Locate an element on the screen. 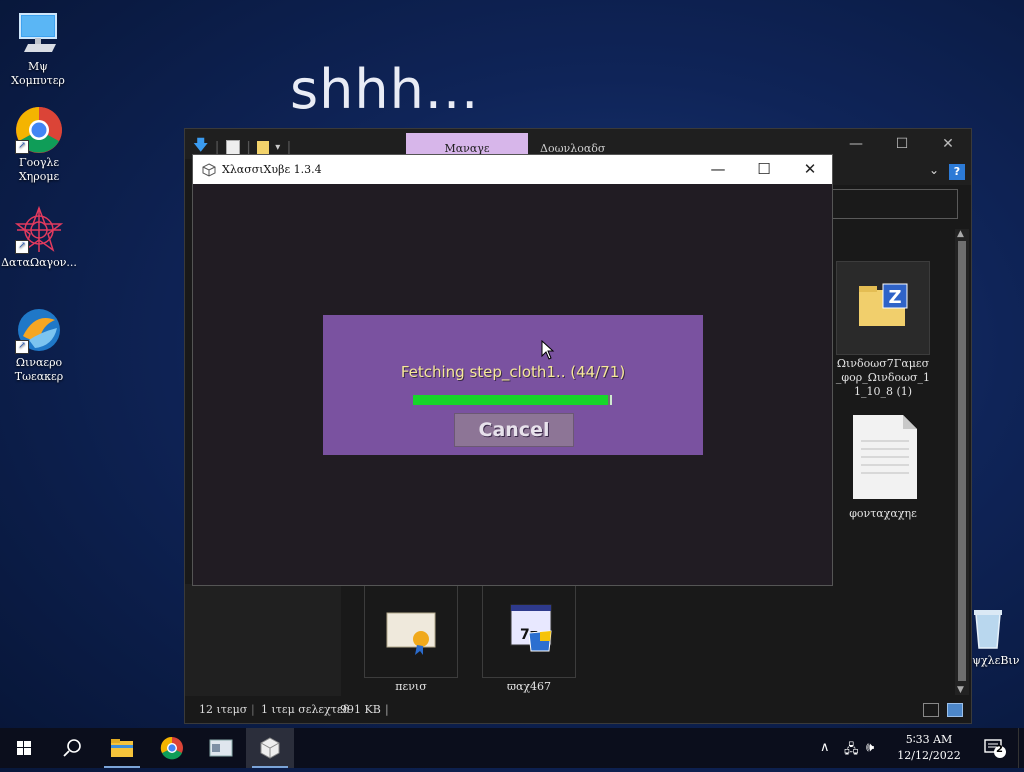  large-icons-view-icon is located at coordinates (955, 710).